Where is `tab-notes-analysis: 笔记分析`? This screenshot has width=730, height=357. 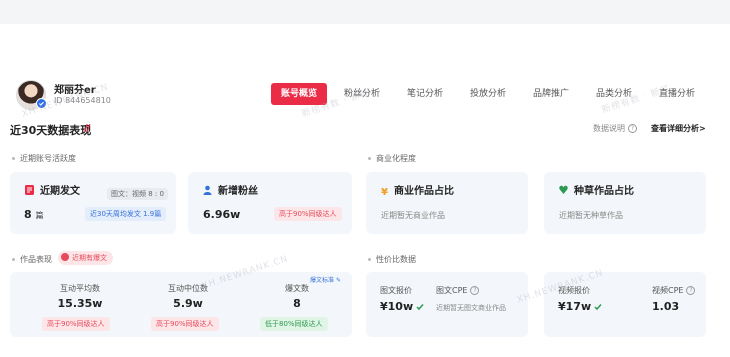
tab-notes-analysis: 笔记分析 is located at coordinates (425, 94).